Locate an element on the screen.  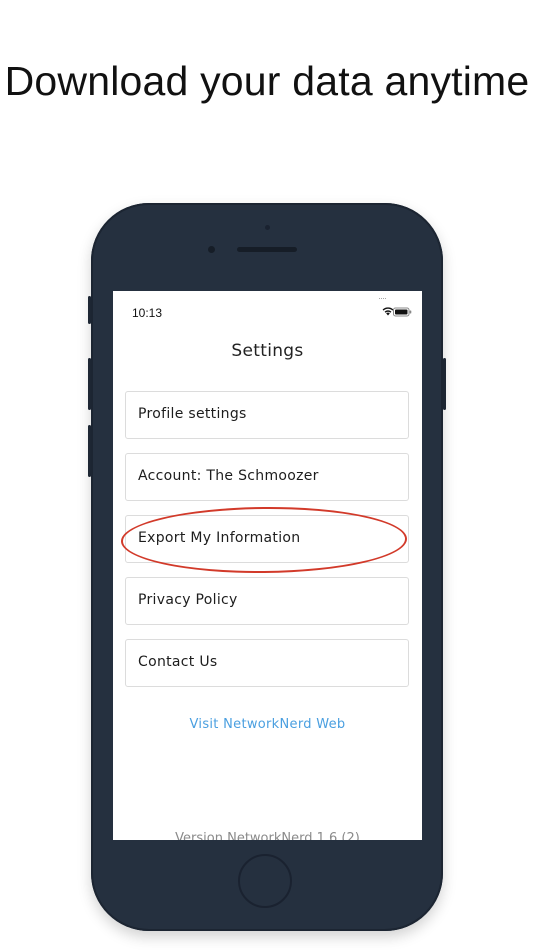
front-camera is located at coordinates (211, 249).